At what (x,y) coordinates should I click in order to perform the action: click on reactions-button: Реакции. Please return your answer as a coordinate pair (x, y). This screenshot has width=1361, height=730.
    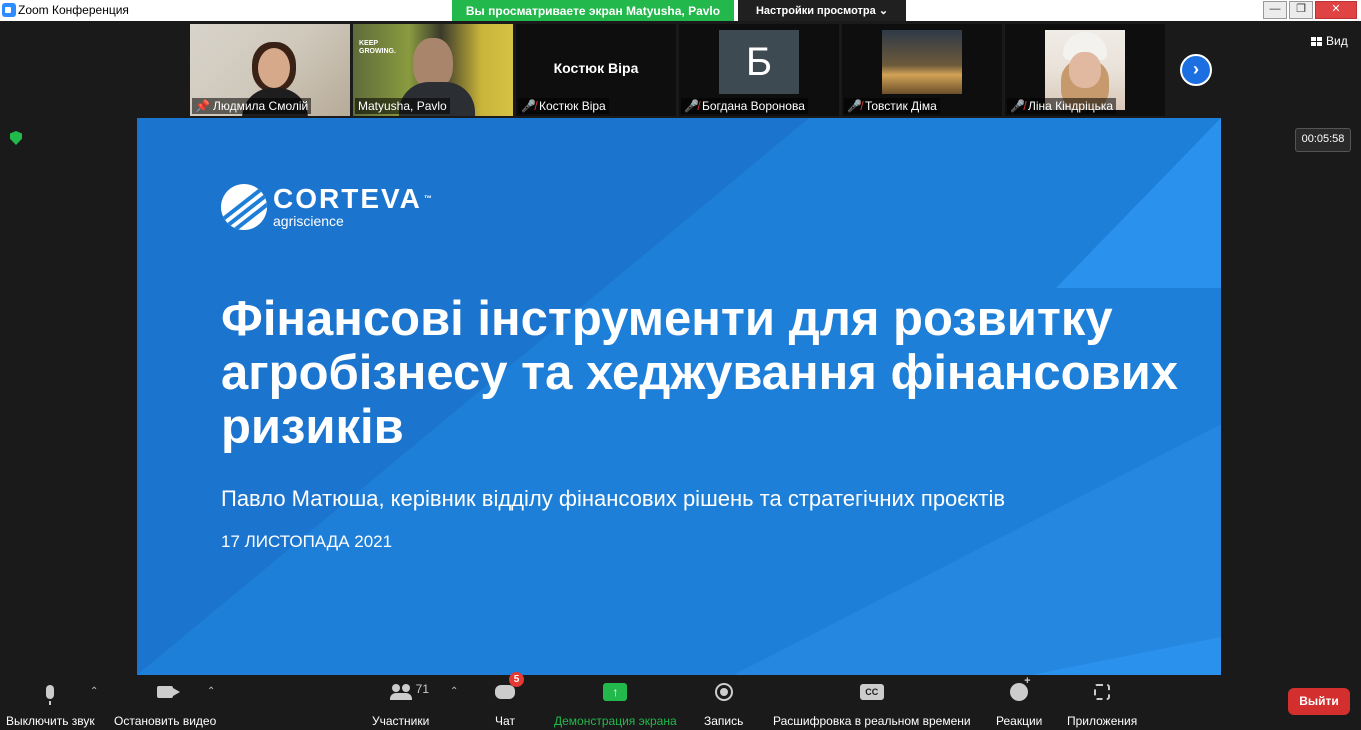
    Looking at the image, I should click on (1019, 701).